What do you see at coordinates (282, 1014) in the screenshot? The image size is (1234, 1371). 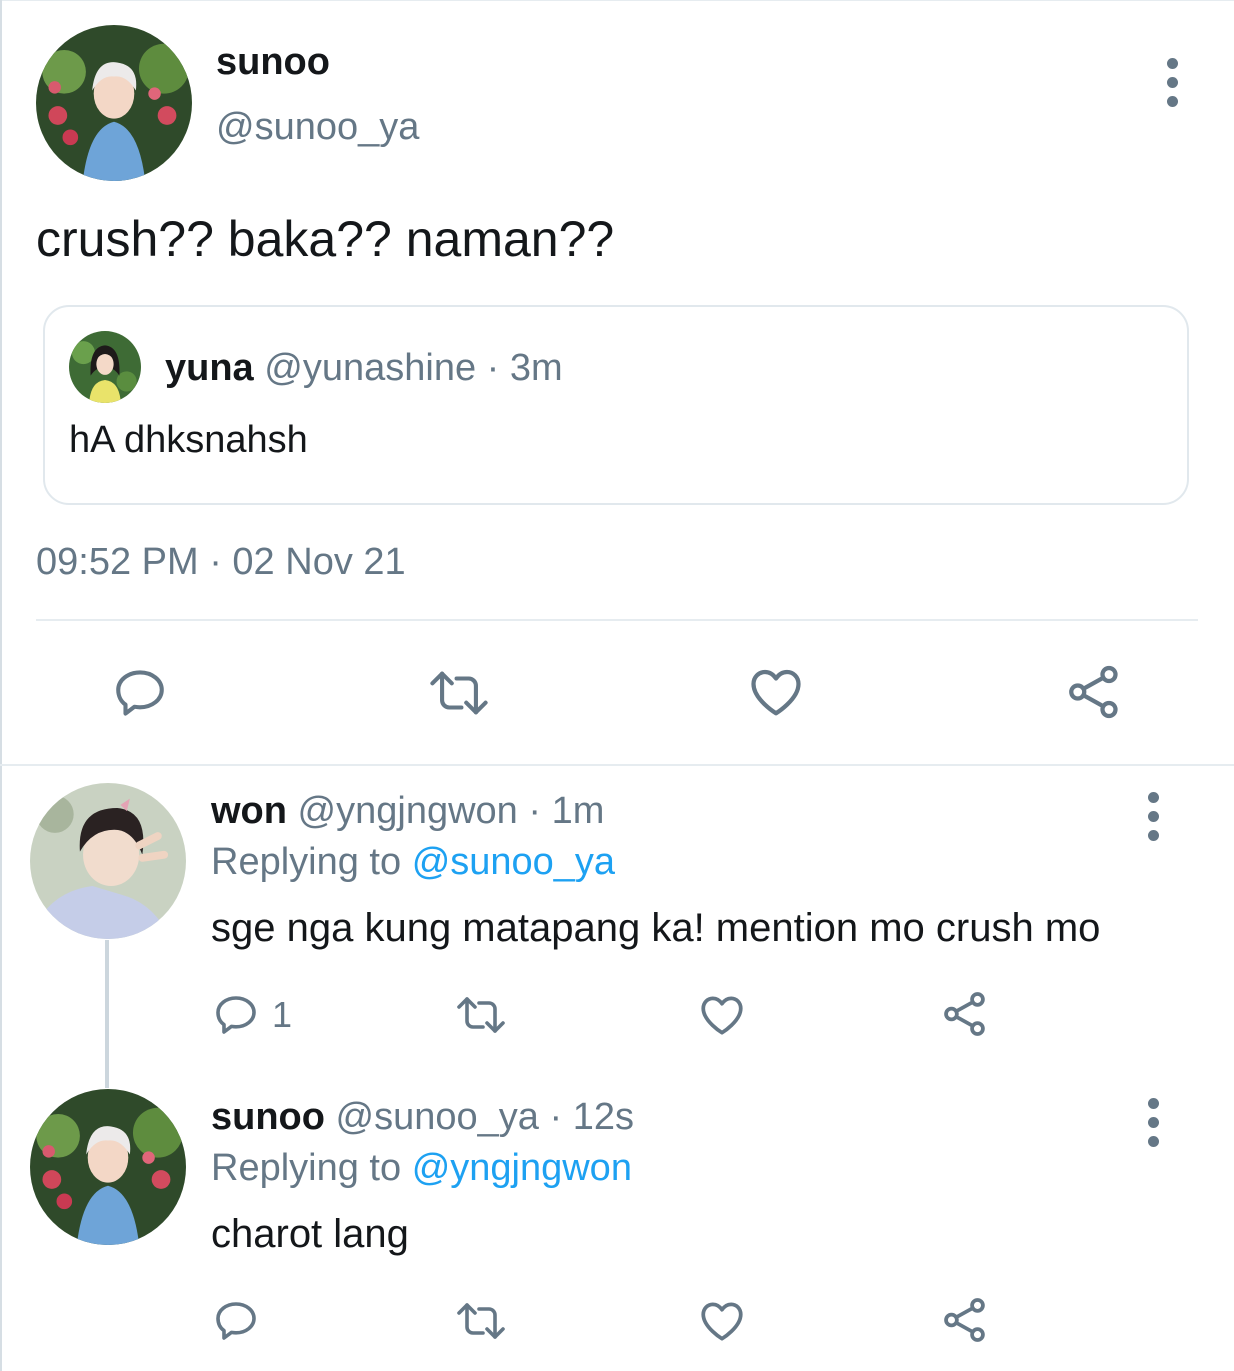 I see `reply-count: 1` at bounding box center [282, 1014].